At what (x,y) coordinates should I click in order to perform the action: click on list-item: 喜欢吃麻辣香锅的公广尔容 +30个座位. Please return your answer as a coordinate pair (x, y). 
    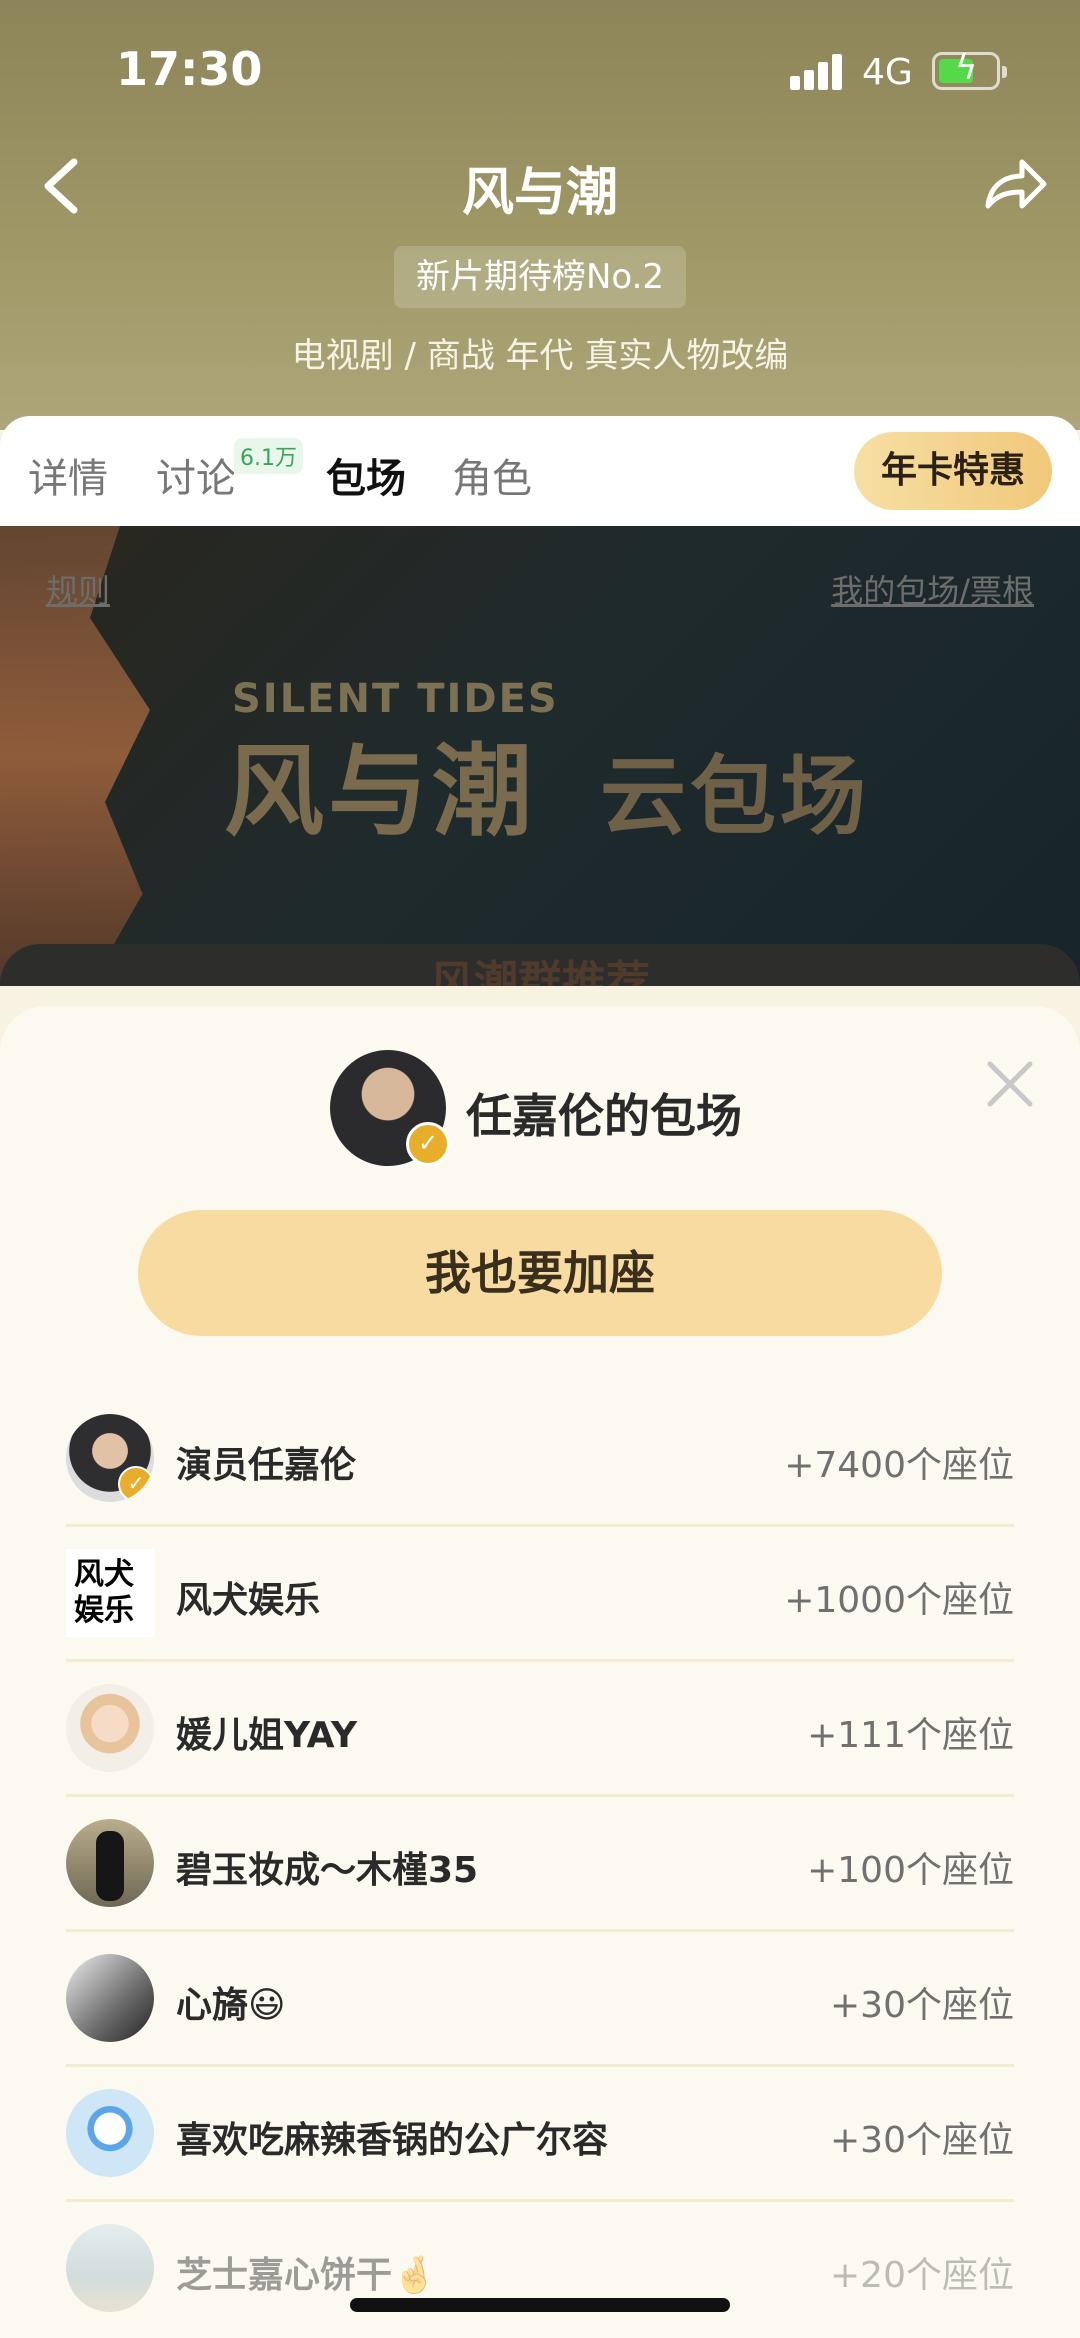
    Looking at the image, I should click on (540, 2134).